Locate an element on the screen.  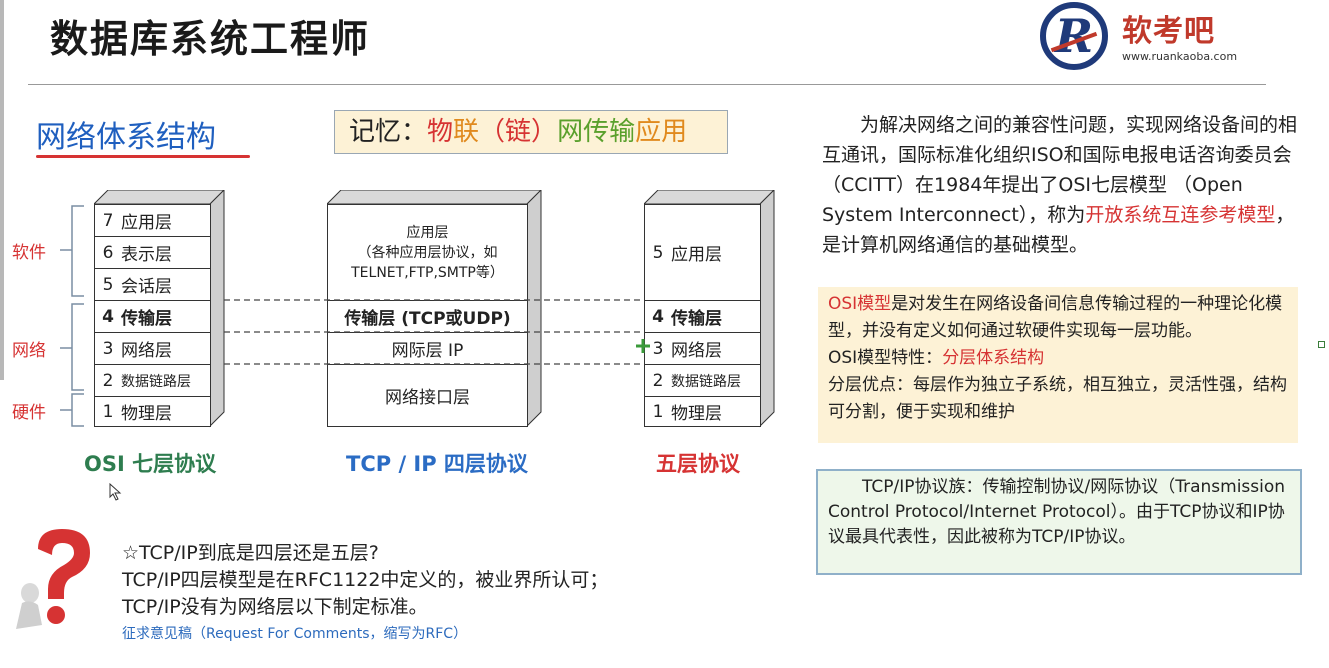
osi-feature-value: 分层体系结构 is located at coordinates (993, 358).